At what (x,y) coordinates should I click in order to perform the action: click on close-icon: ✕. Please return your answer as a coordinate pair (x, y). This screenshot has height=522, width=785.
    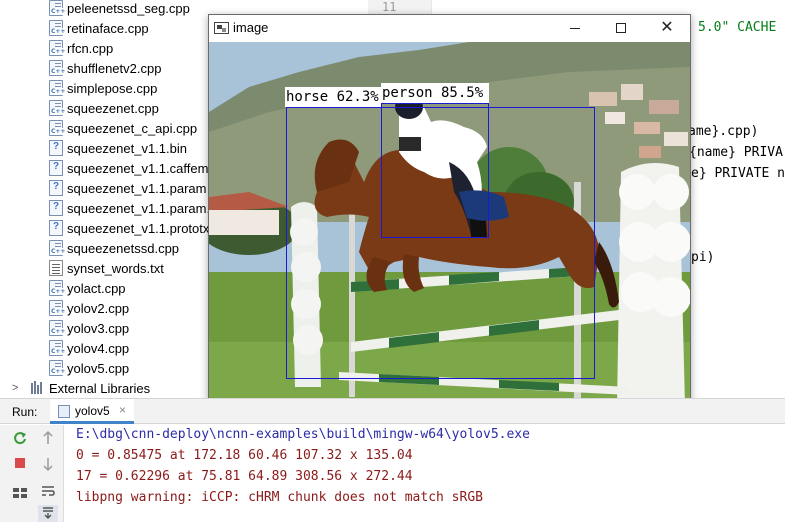
    Looking at the image, I should click on (667, 27).